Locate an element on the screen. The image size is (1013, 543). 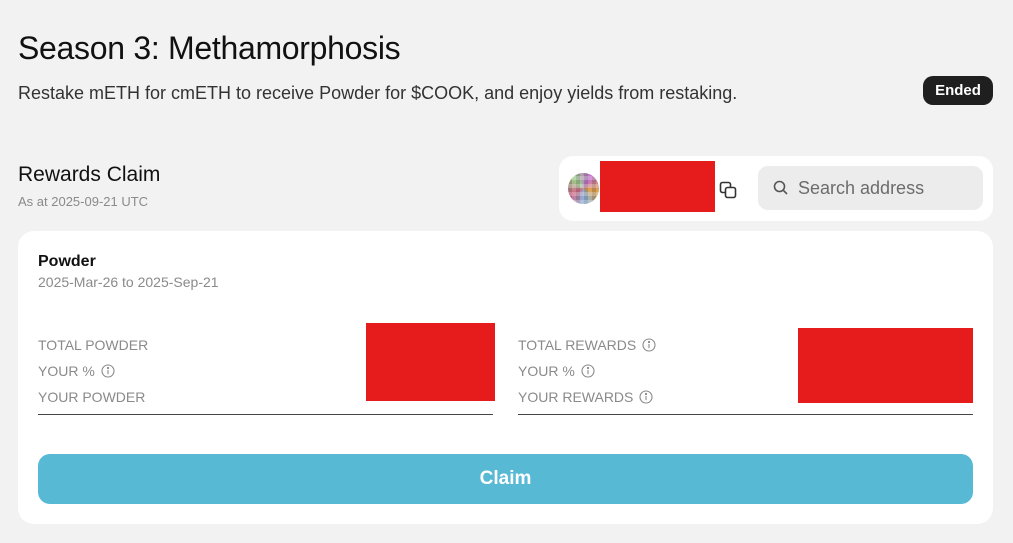
avatar is located at coordinates (583, 188).